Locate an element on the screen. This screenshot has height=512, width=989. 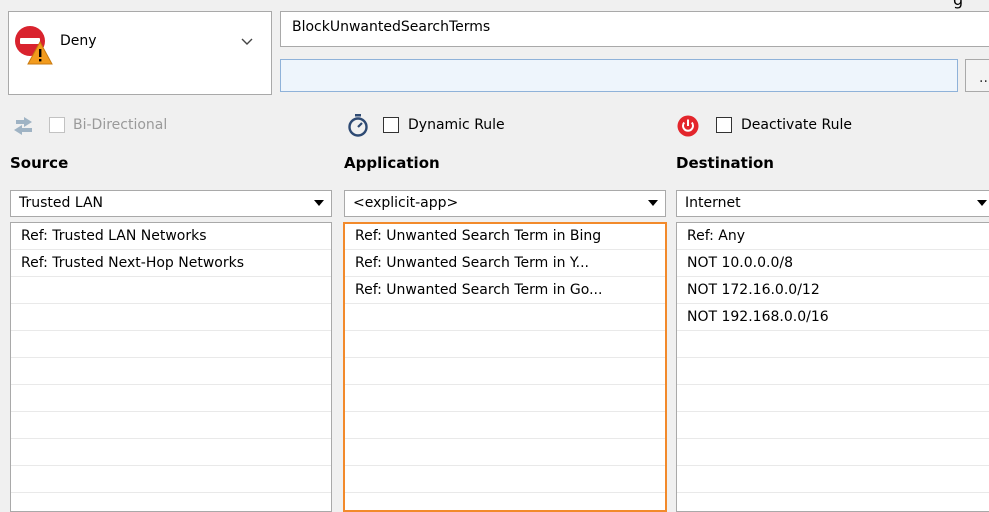
list-item: Ref: Any is located at coordinates (833, 237).